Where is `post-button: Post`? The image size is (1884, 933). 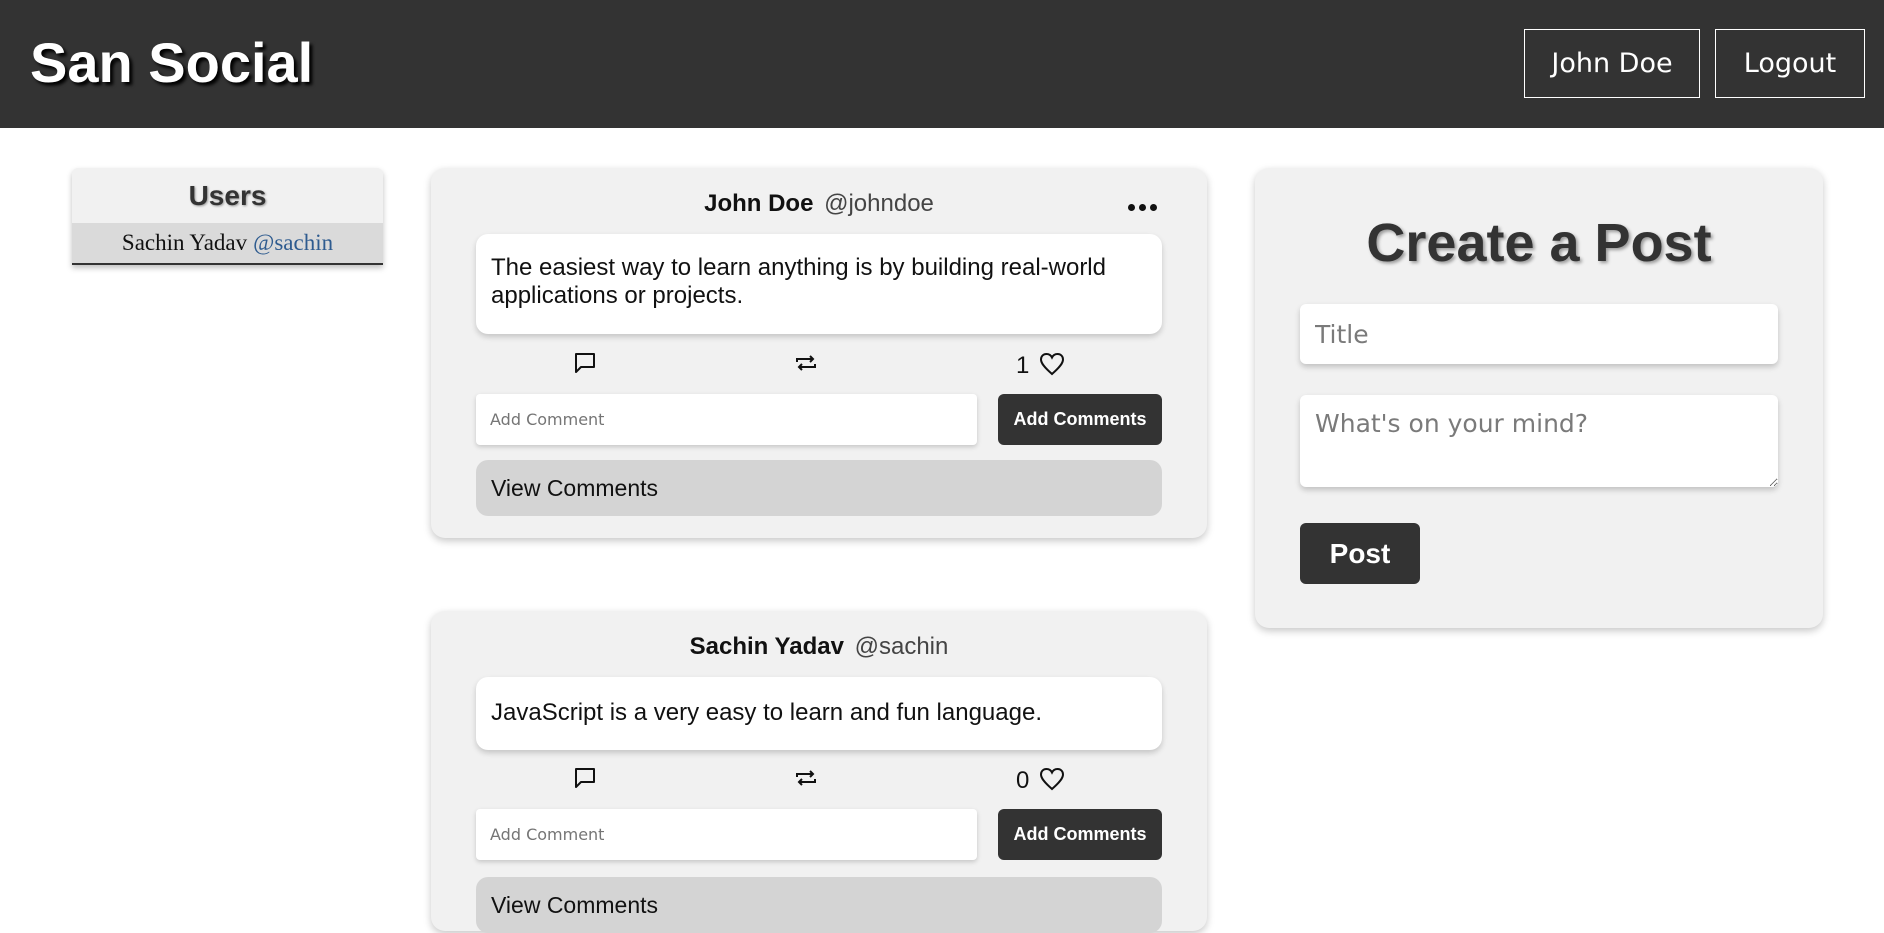
post-button: Post is located at coordinates (1360, 553).